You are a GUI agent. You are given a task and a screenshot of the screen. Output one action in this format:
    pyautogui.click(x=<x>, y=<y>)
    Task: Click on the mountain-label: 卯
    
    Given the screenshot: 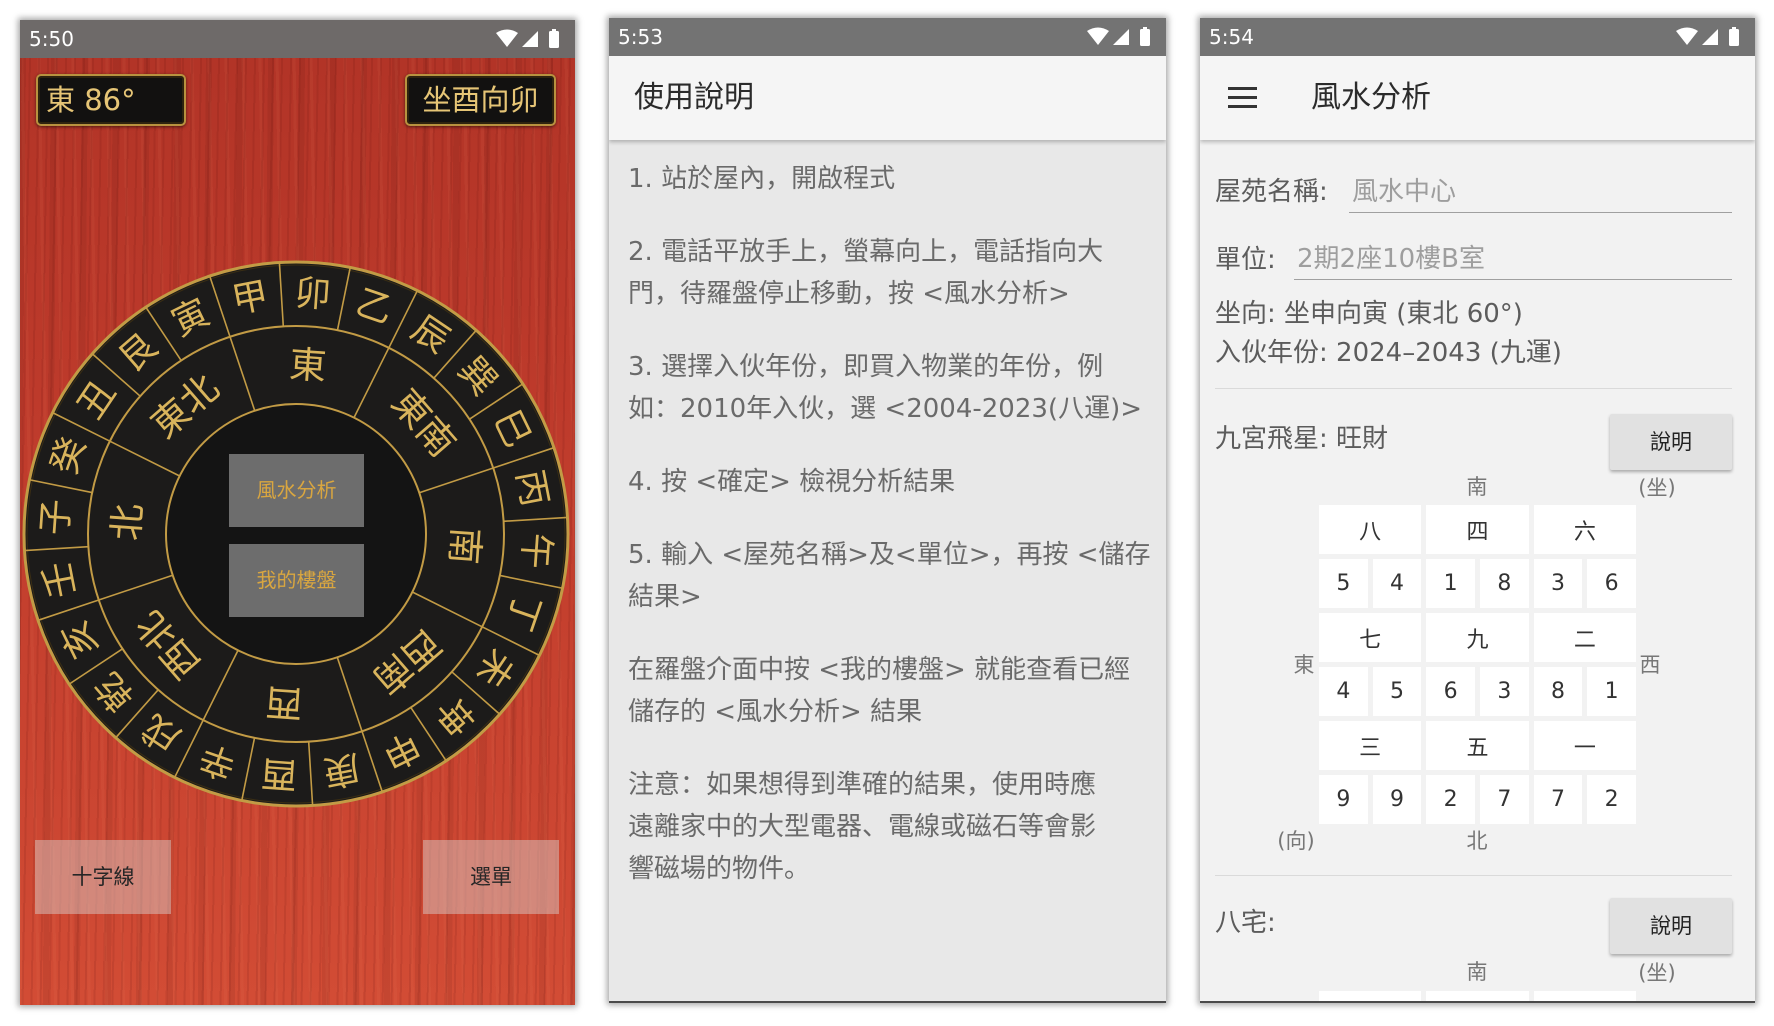 What is the action you would take?
    pyautogui.click(x=312, y=294)
    